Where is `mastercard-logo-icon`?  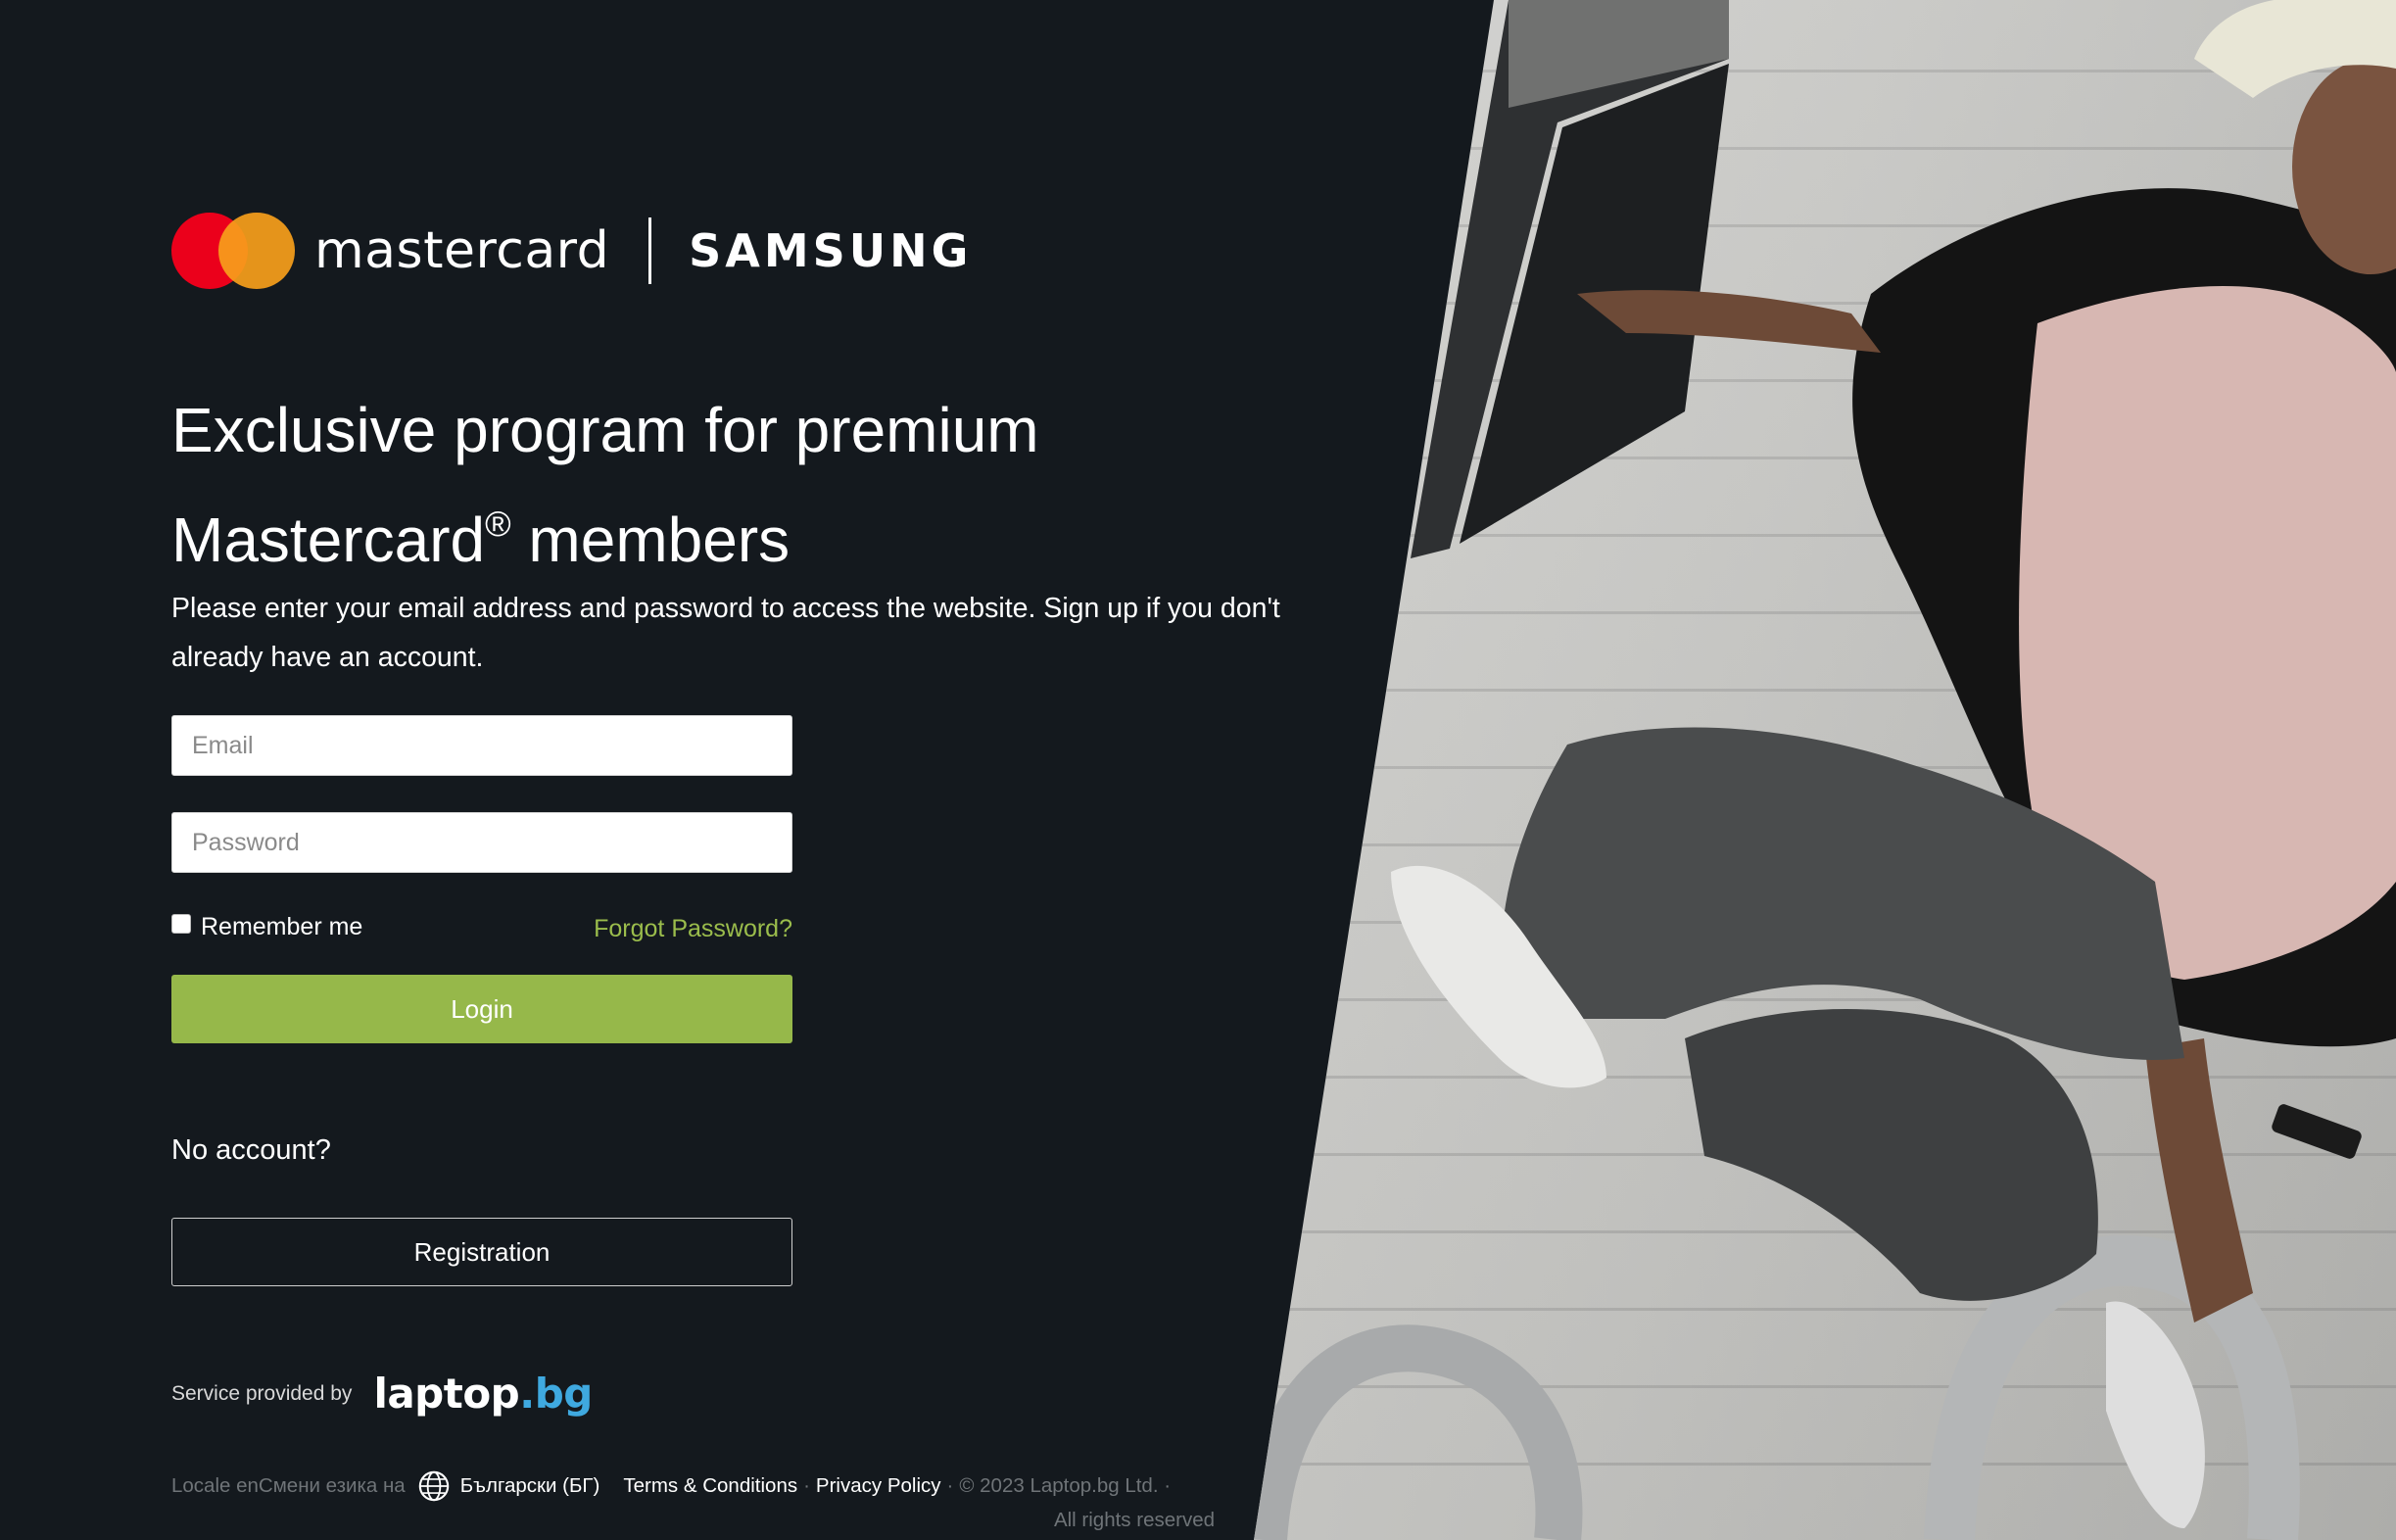 mastercard-logo-icon is located at coordinates (233, 251).